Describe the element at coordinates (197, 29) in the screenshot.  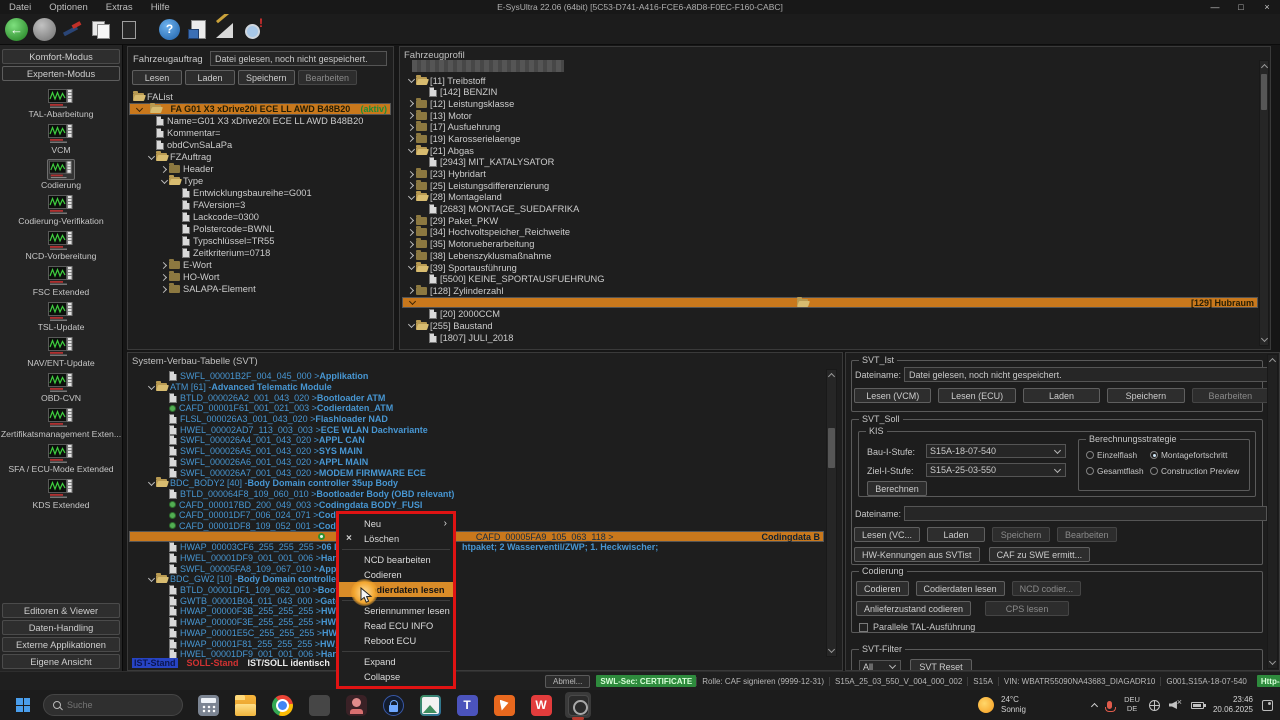
I see `read-data-icon` at that location.